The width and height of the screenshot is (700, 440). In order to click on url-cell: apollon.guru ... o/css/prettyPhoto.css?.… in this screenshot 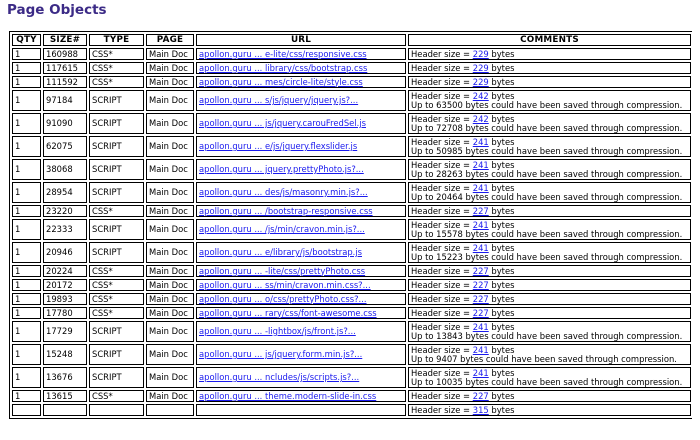, I will do `click(301, 299)`.